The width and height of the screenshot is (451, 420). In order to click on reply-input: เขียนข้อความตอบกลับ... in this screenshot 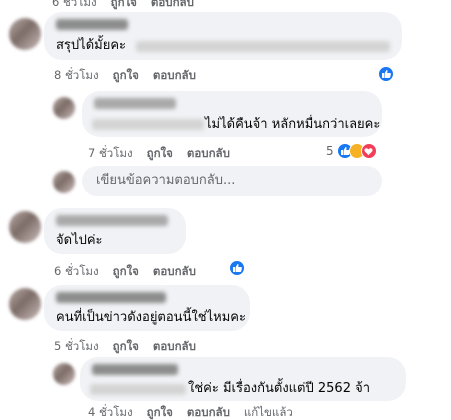, I will do `click(232, 181)`.